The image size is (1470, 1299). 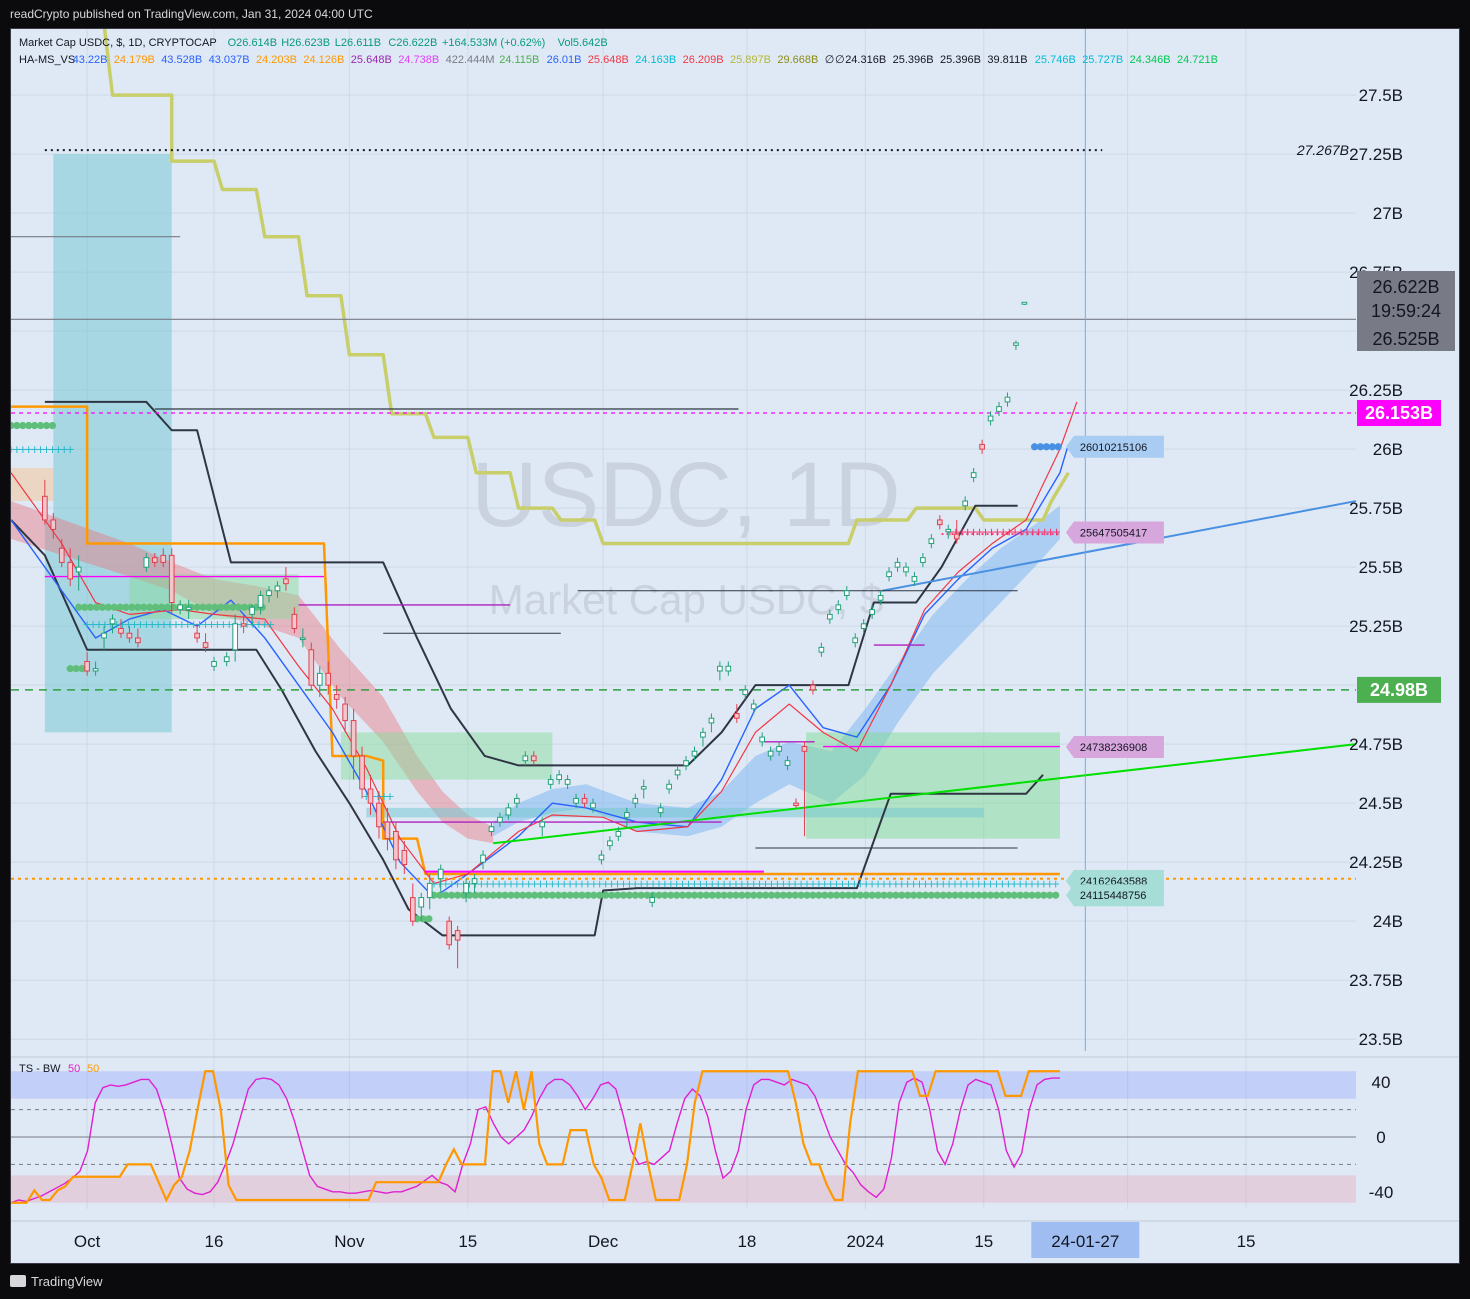 What do you see at coordinates (323, 60) in the screenshot?
I see `legend-indicator-item: 24.126B` at bounding box center [323, 60].